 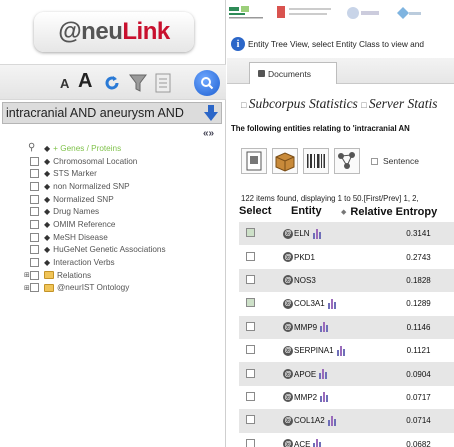 I want to click on table-row: @ COL3A1 0.1289, so click(x=346, y=303).